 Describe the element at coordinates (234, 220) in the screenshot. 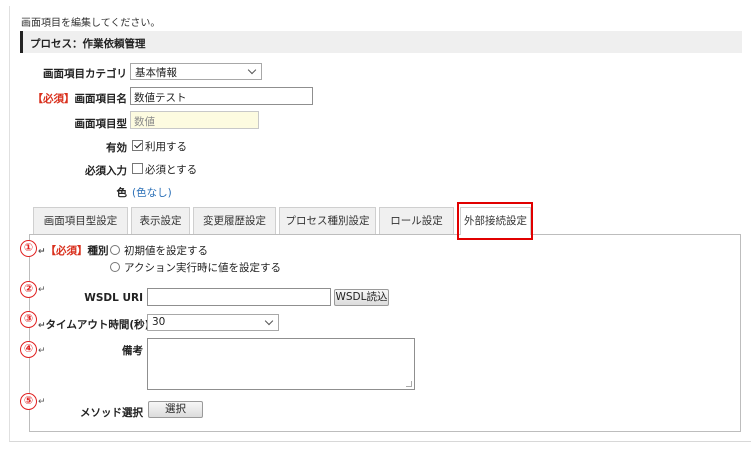

I see `tab-change-history: 変更履歴設定` at that location.